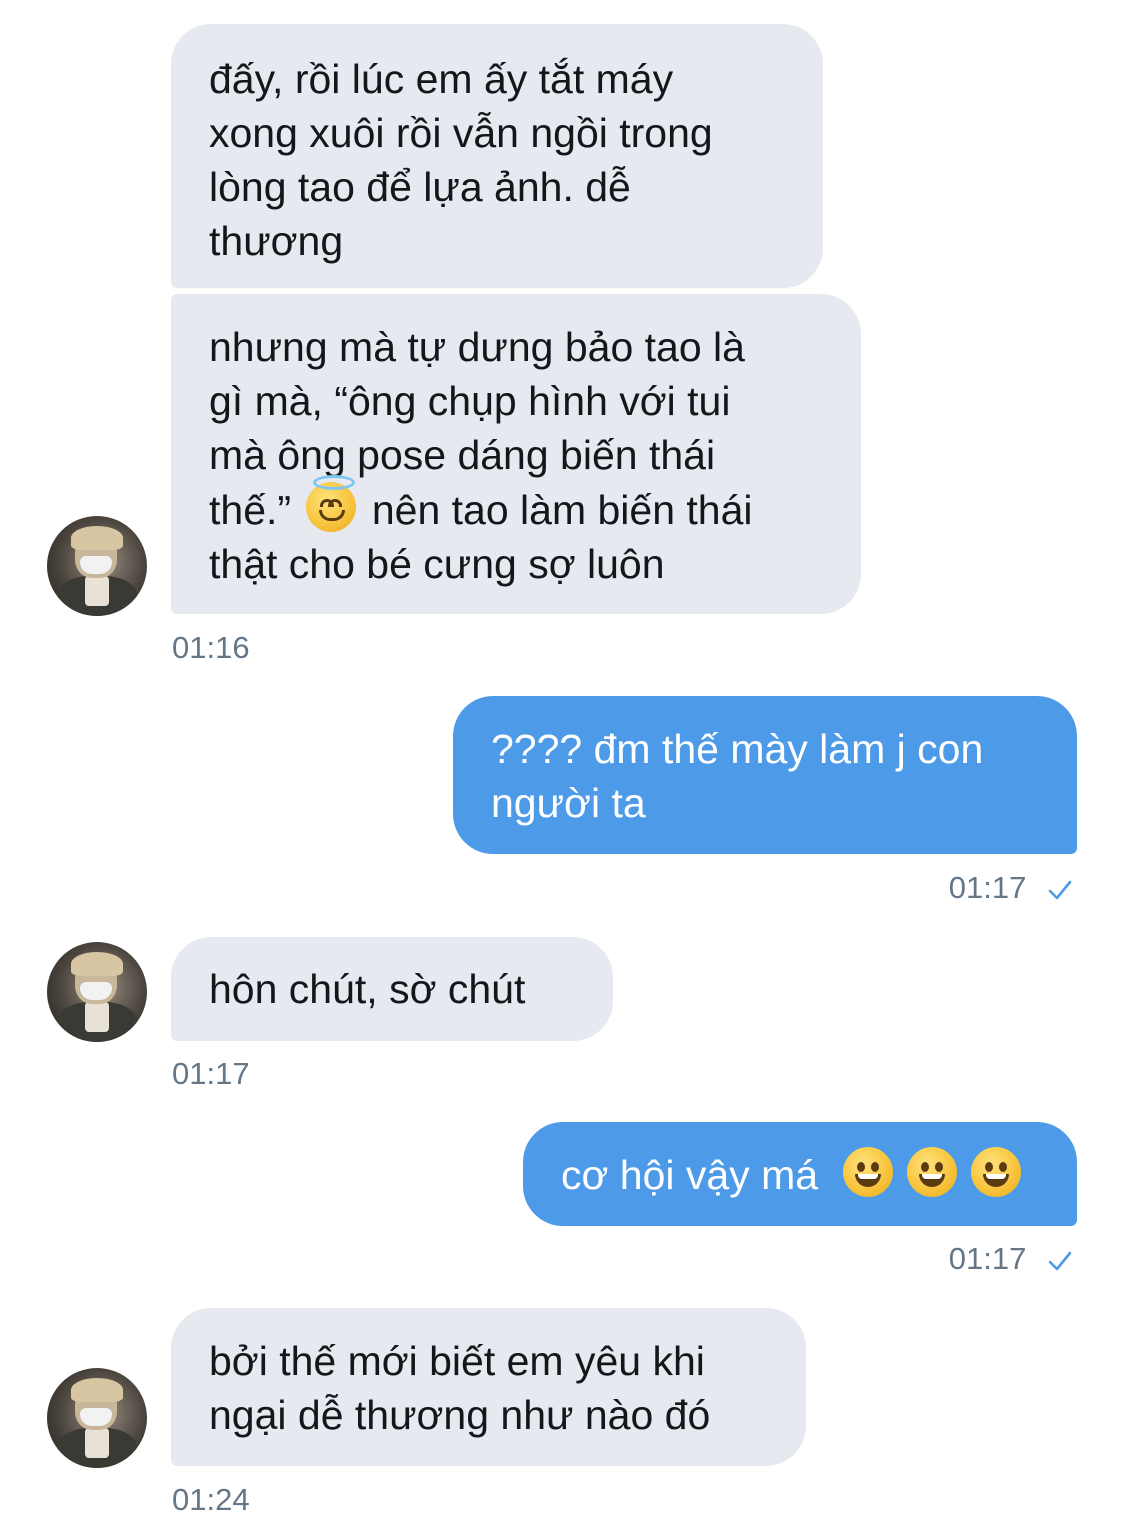 The width and height of the screenshot is (1125, 1528). Describe the element at coordinates (437, 564) in the screenshot. I see `message-line: thật cho bé cưng sợ luôn` at that location.